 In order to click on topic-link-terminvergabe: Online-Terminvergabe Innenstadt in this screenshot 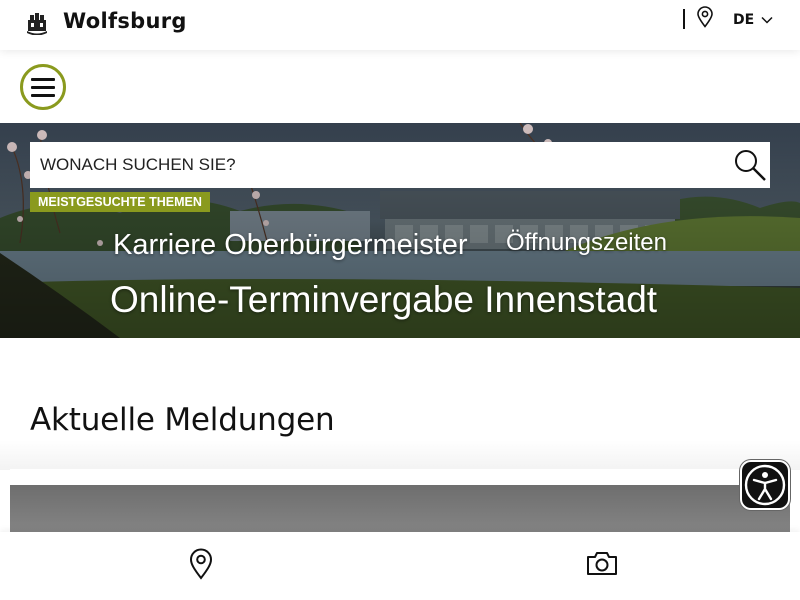, I will do `click(383, 300)`.